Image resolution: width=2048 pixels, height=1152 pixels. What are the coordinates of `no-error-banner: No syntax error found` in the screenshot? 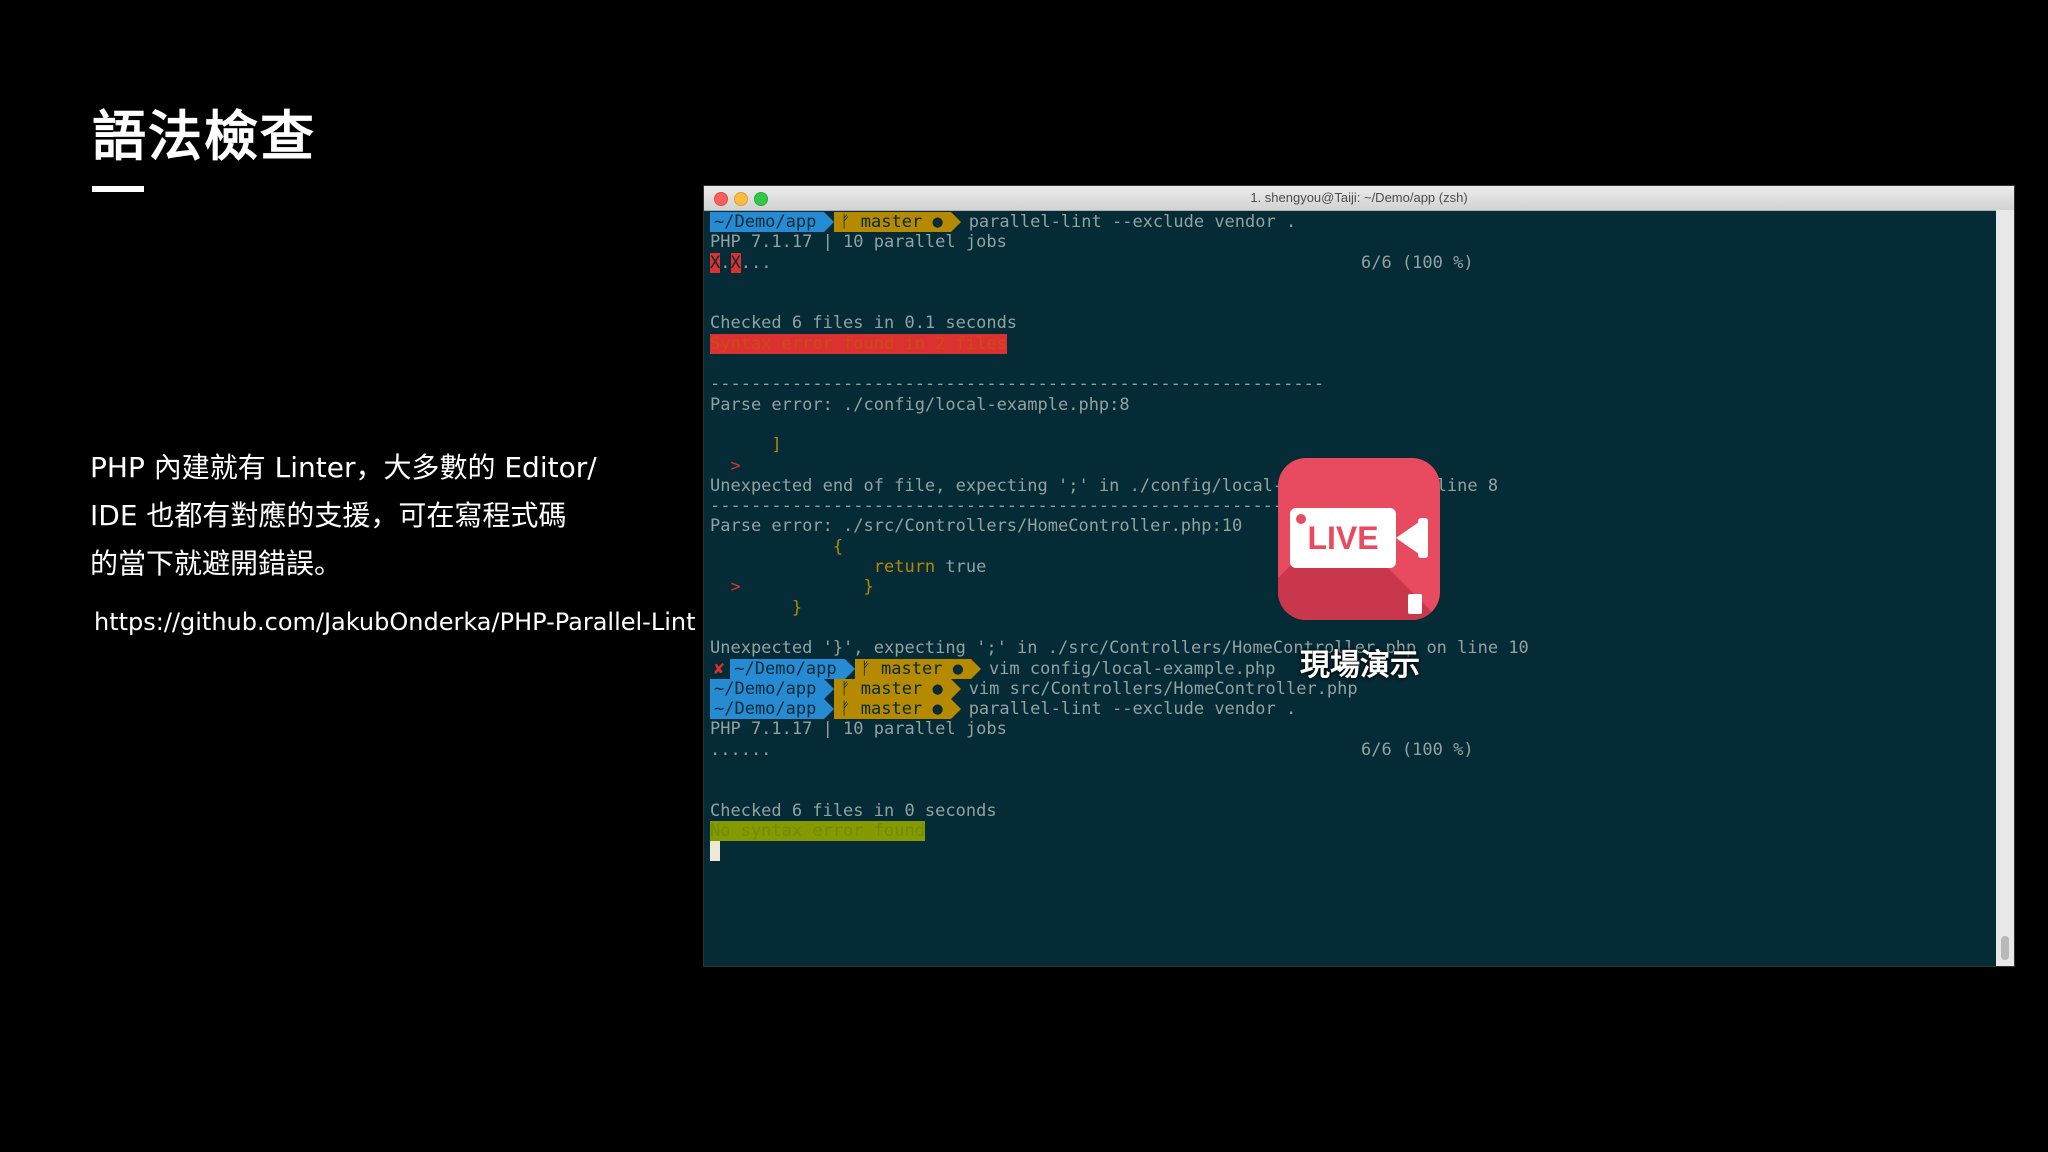 It's located at (817, 830).